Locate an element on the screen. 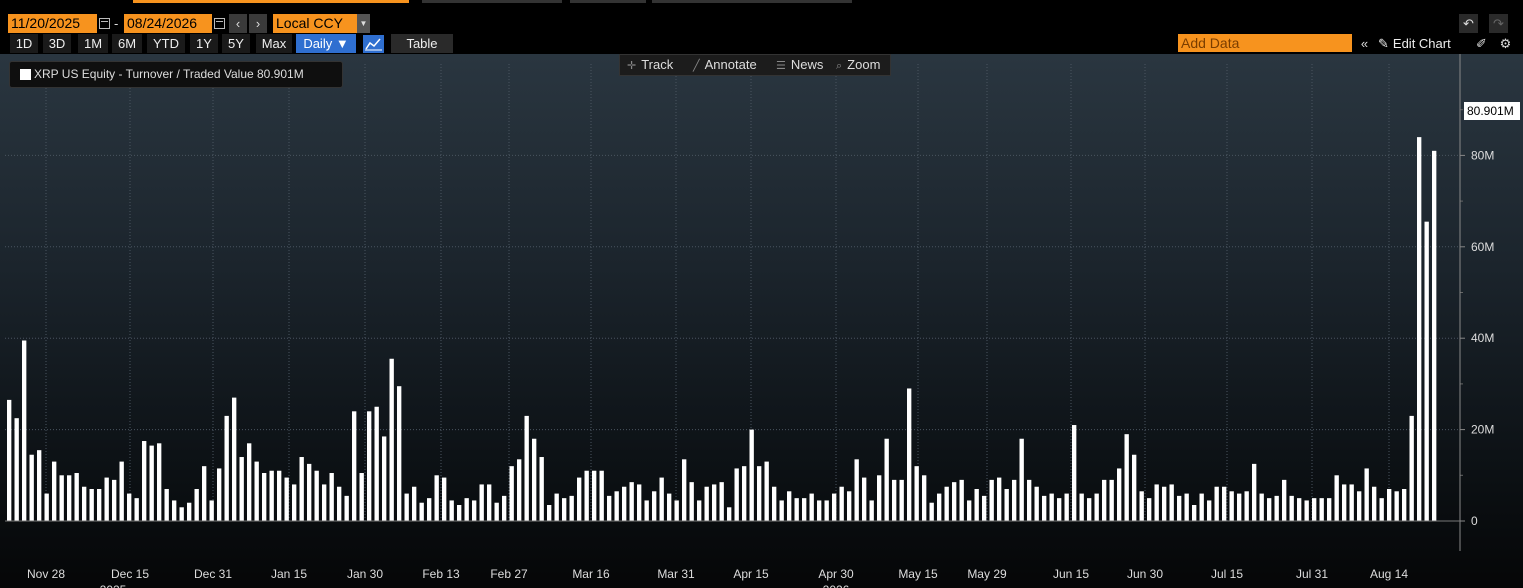 Image resolution: width=1523 pixels, height=588 pixels. zoom-tool: ⌕ Zoom is located at coordinates (858, 65).